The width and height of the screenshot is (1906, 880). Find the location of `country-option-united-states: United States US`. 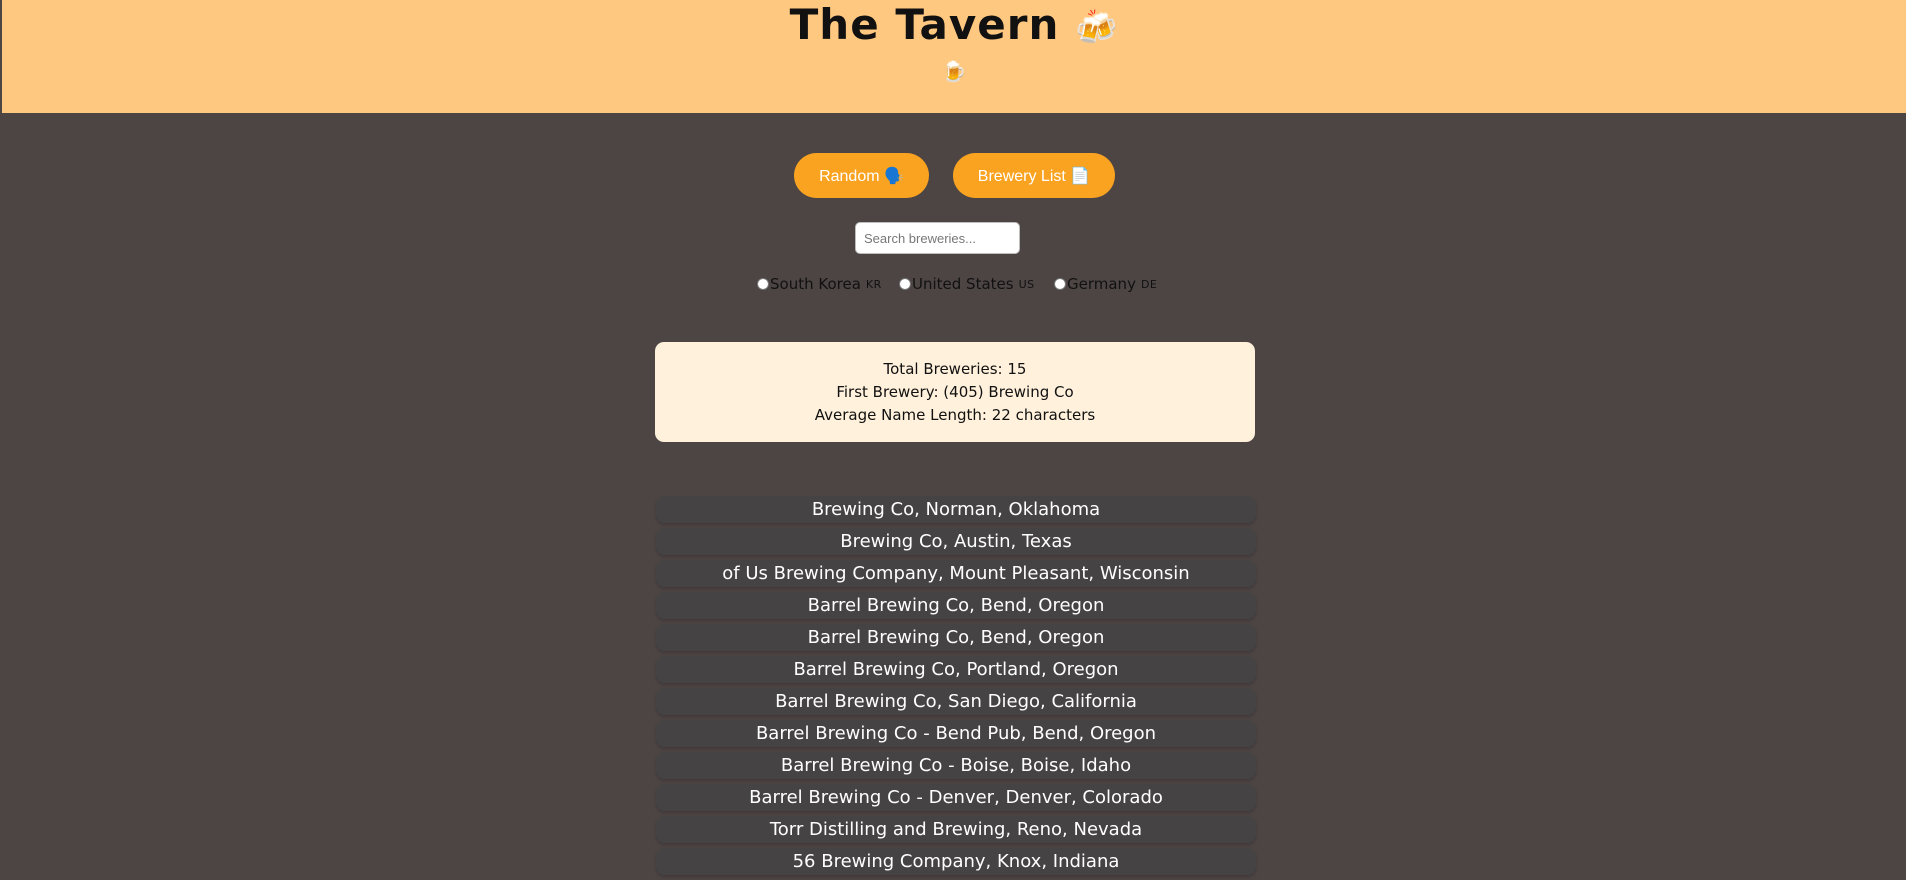

country-option-united-states: United States US is located at coordinates (967, 284).